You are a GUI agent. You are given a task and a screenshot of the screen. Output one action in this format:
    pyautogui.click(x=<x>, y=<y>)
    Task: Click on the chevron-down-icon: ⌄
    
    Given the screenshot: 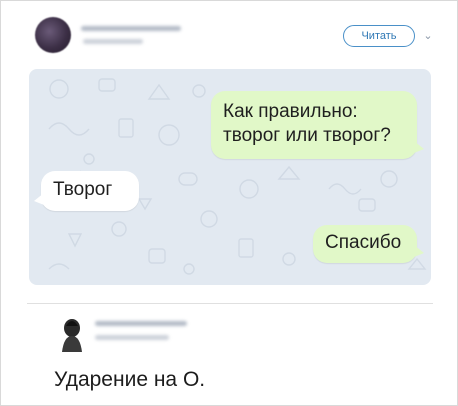 What is the action you would take?
    pyautogui.click(x=428, y=36)
    